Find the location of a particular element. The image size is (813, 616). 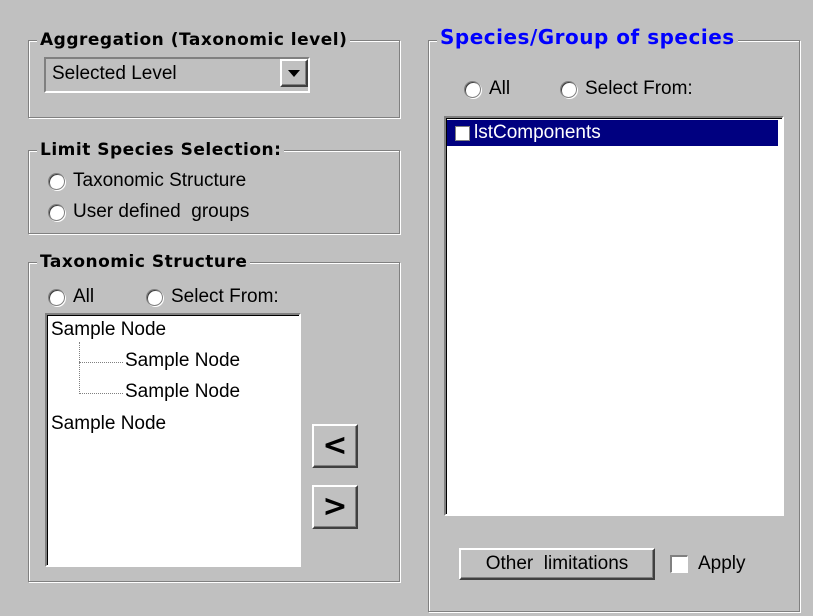

aggregation-select: Selected Level is located at coordinates (177, 75).